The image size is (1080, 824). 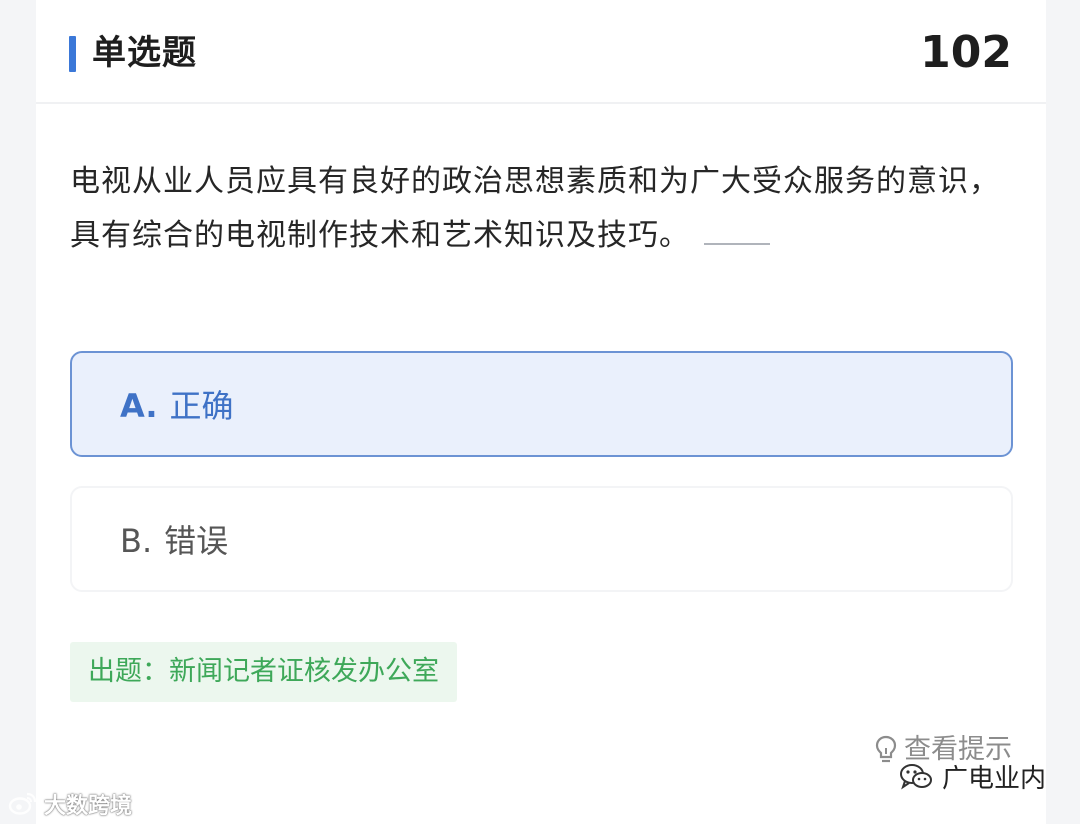 What do you see at coordinates (541, 52) in the screenshot?
I see `question-header: 单选题 102` at bounding box center [541, 52].